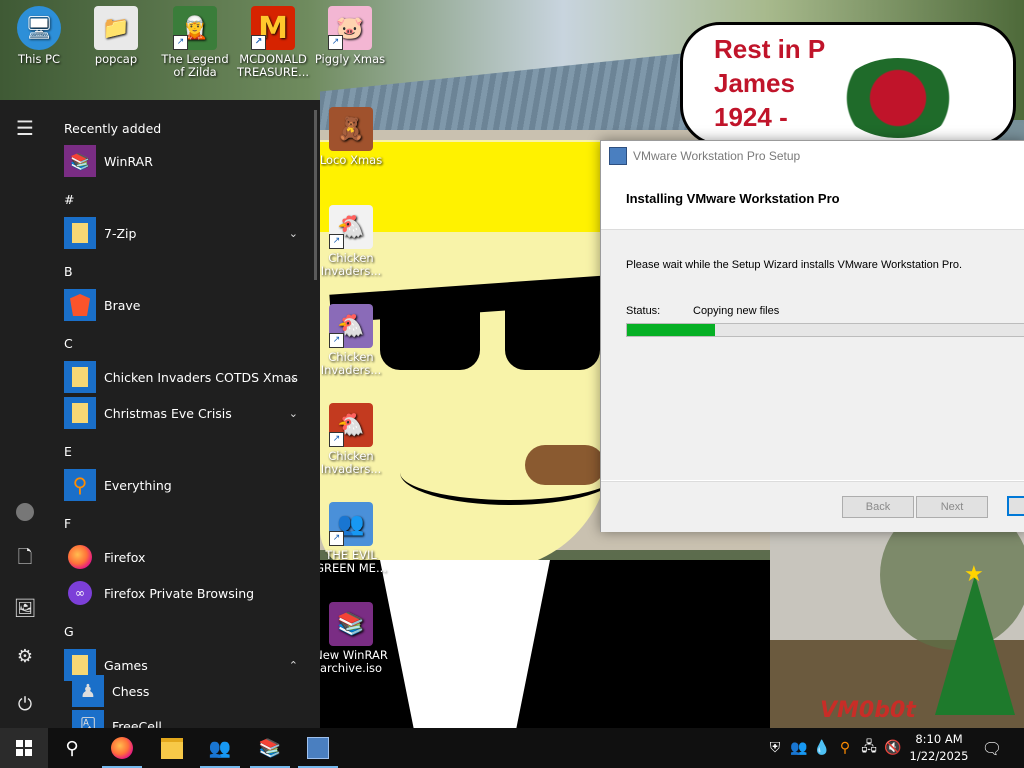 This screenshot has height=768, width=1024. What do you see at coordinates (893, 748) in the screenshot?
I see `volume-muted-icon: 🔇` at bounding box center [893, 748].